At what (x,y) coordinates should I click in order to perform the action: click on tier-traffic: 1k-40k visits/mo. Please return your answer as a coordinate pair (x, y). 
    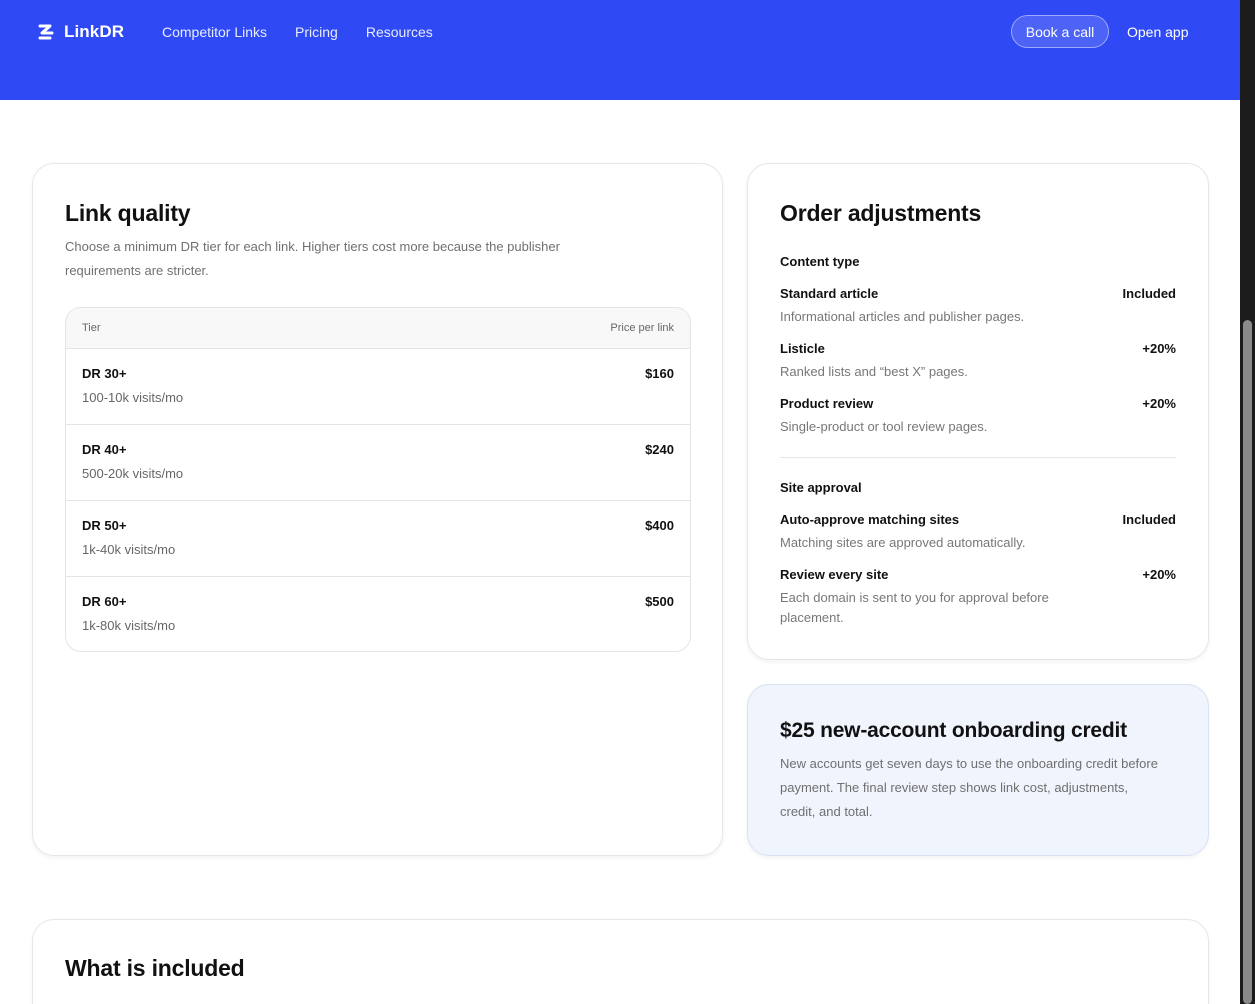
    Looking at the image, I should click on (129, 549).